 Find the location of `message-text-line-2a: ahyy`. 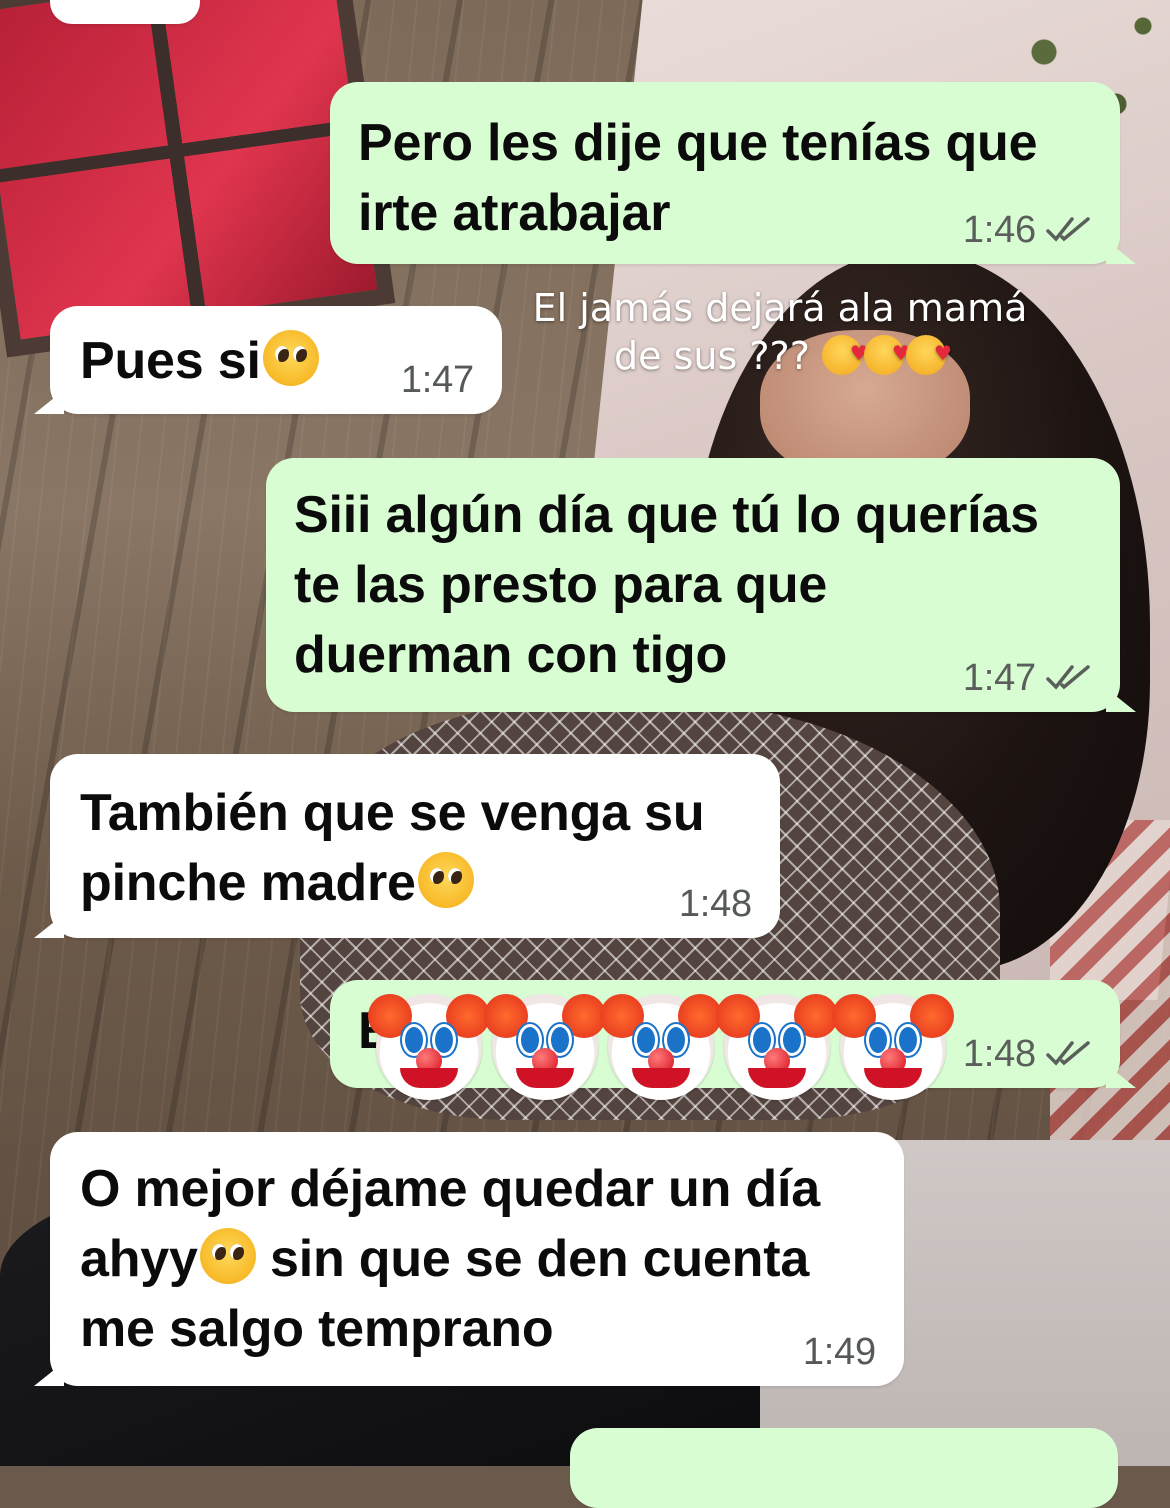

message-text-line-2a: ahyy is located at coordinates (139, 1259).